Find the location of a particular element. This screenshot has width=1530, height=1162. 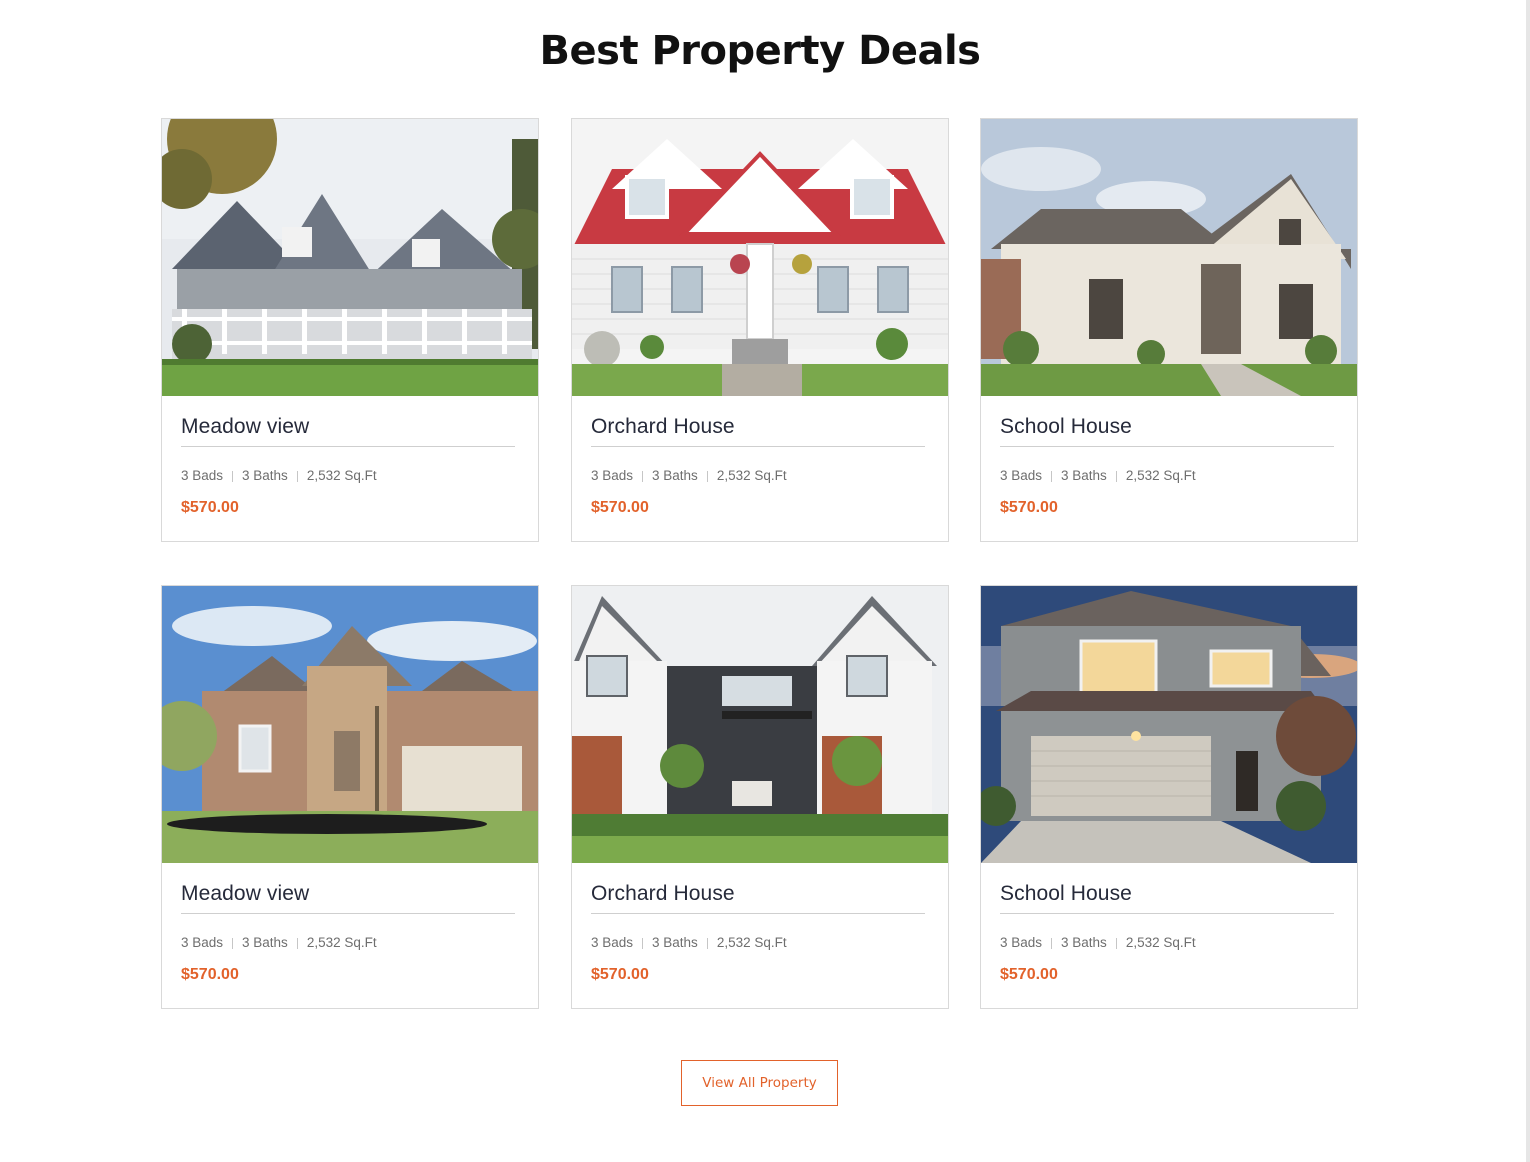

view-all-property-button: View All Property is located at coordinates (759, 1083).